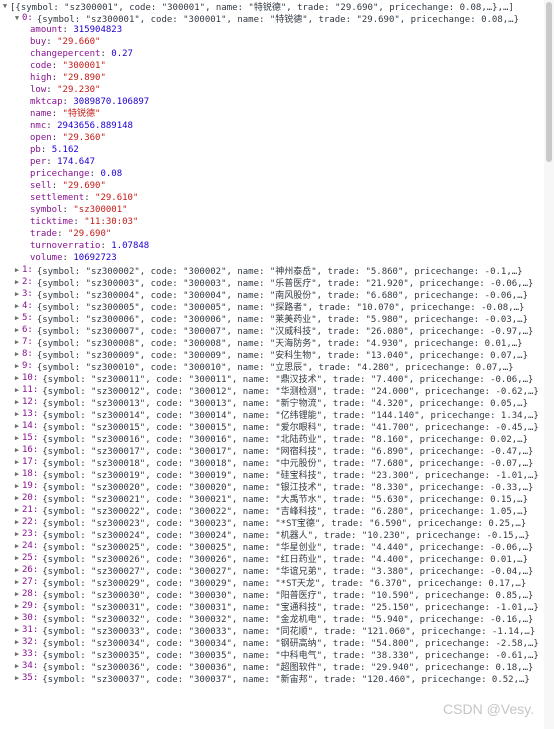  Describe the element at coordinates (81, 126) in the screenshot. I see `field-row: nmc: 2943656.889148` at that location.